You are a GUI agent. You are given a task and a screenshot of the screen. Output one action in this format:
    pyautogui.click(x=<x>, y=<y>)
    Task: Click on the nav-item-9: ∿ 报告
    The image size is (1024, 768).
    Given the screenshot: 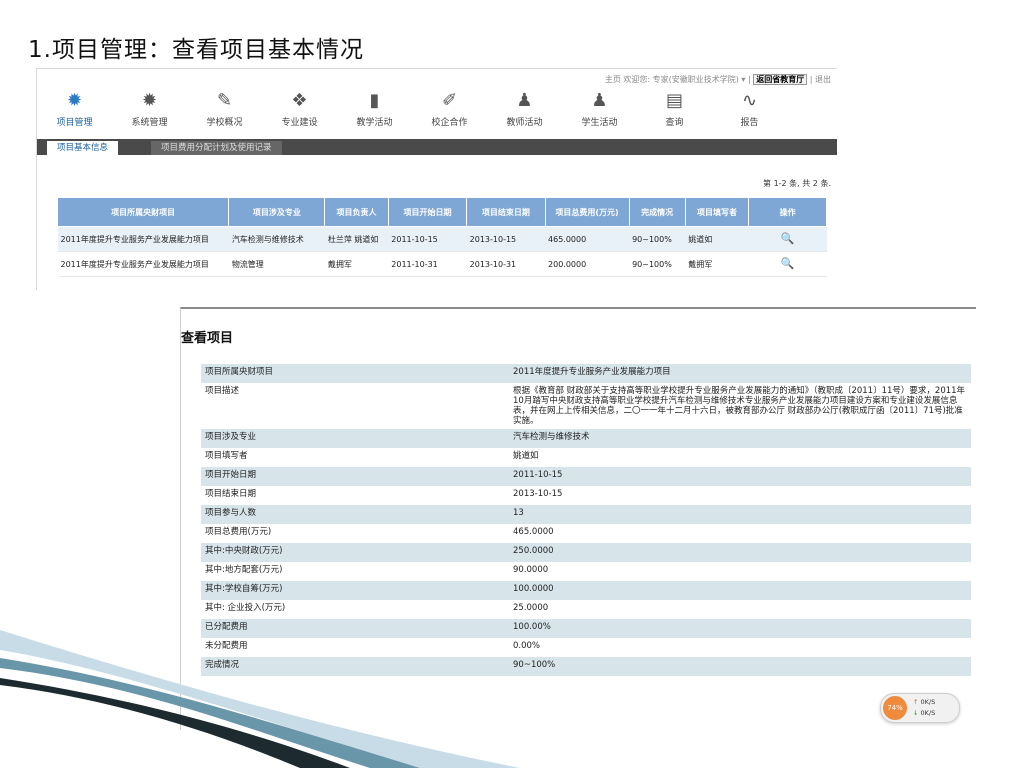 What is the action you would take?
    pyautogui.click(x=749, y=110)
    